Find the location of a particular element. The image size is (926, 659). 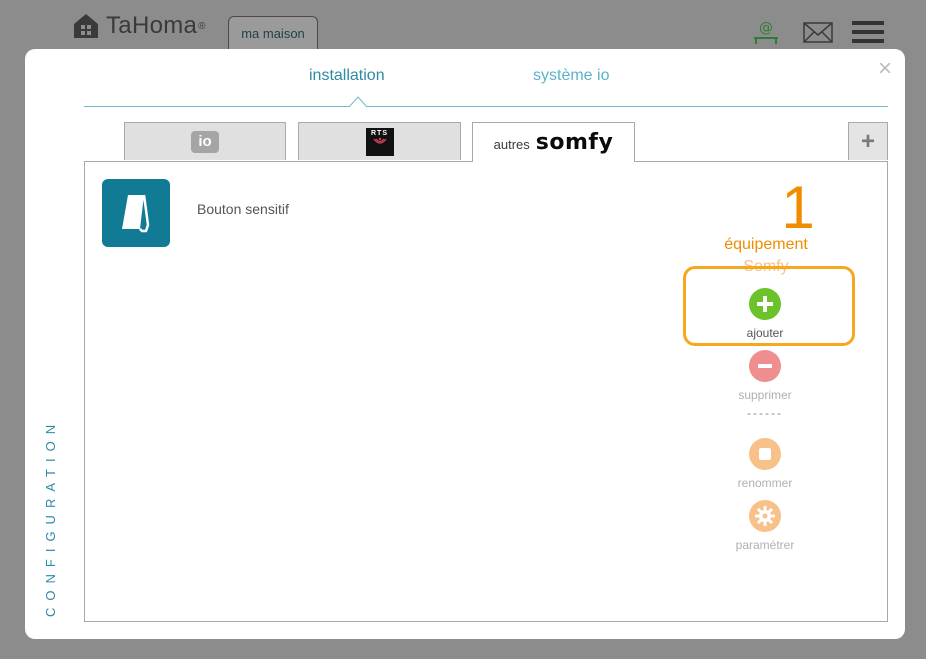

app-name: TaHoma is located at coordinates (152, 25).